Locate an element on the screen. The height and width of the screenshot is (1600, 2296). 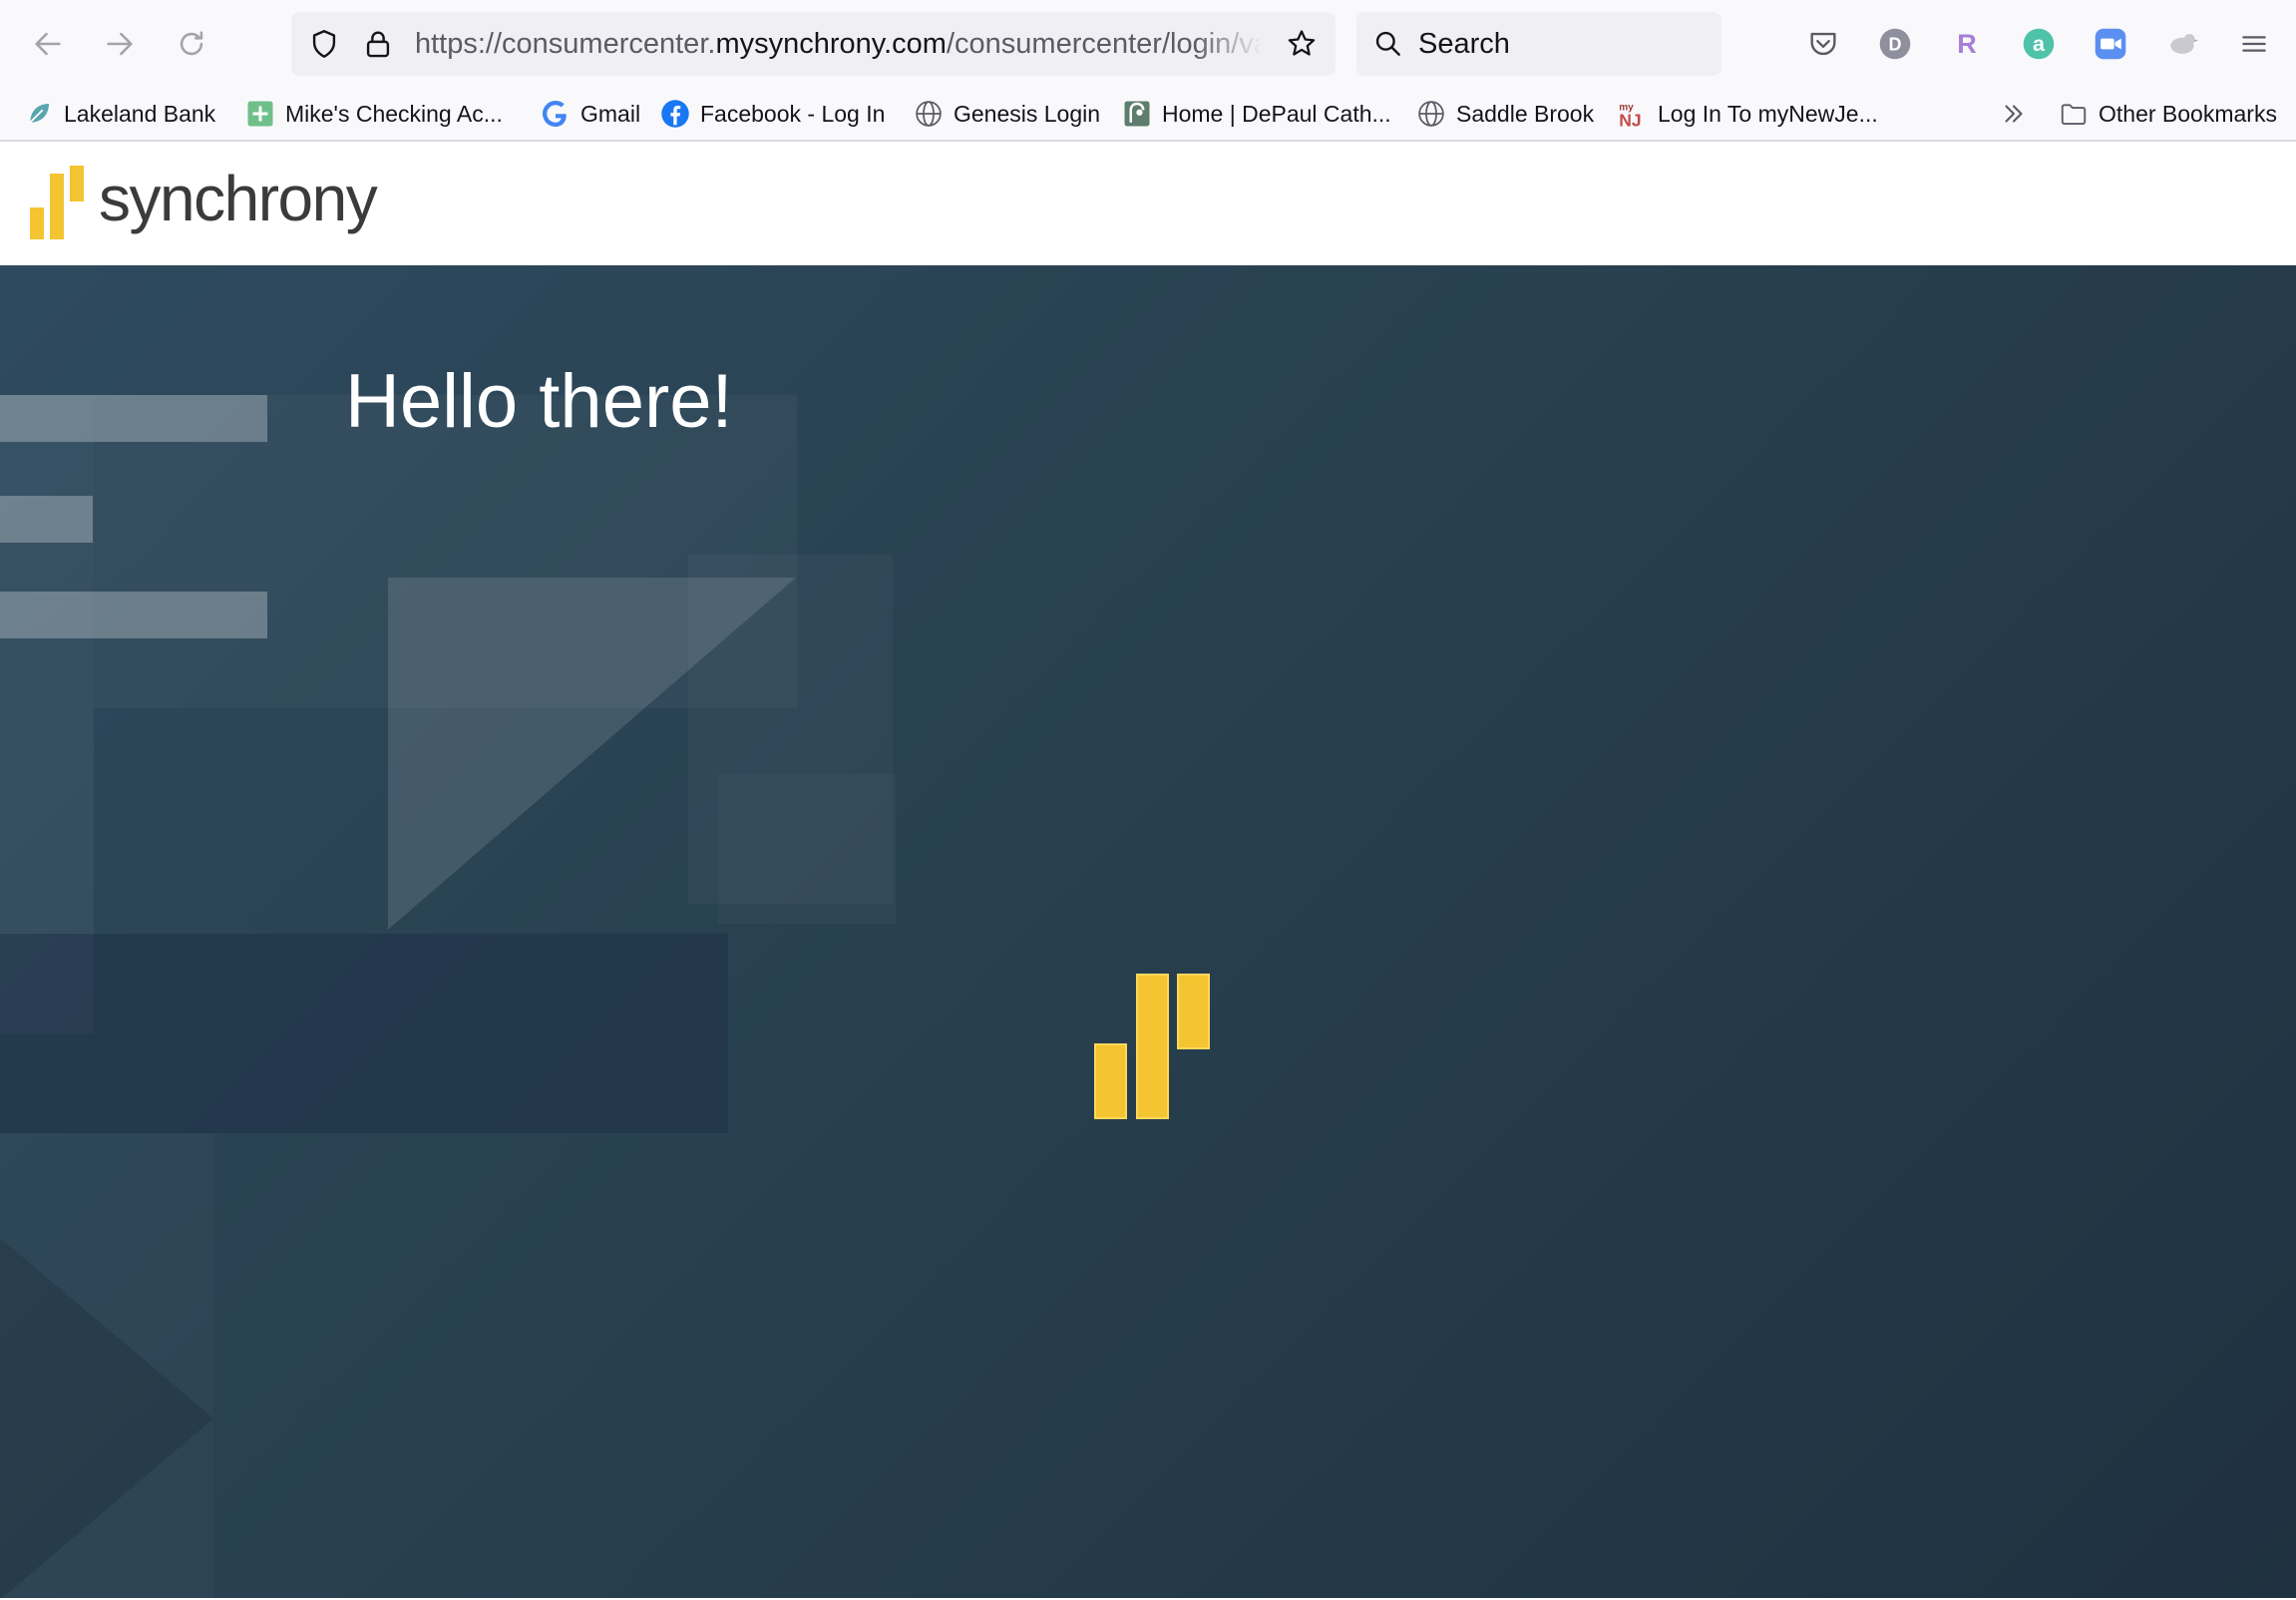
extension-r-icon: R is located at coordinates (1967, 44).